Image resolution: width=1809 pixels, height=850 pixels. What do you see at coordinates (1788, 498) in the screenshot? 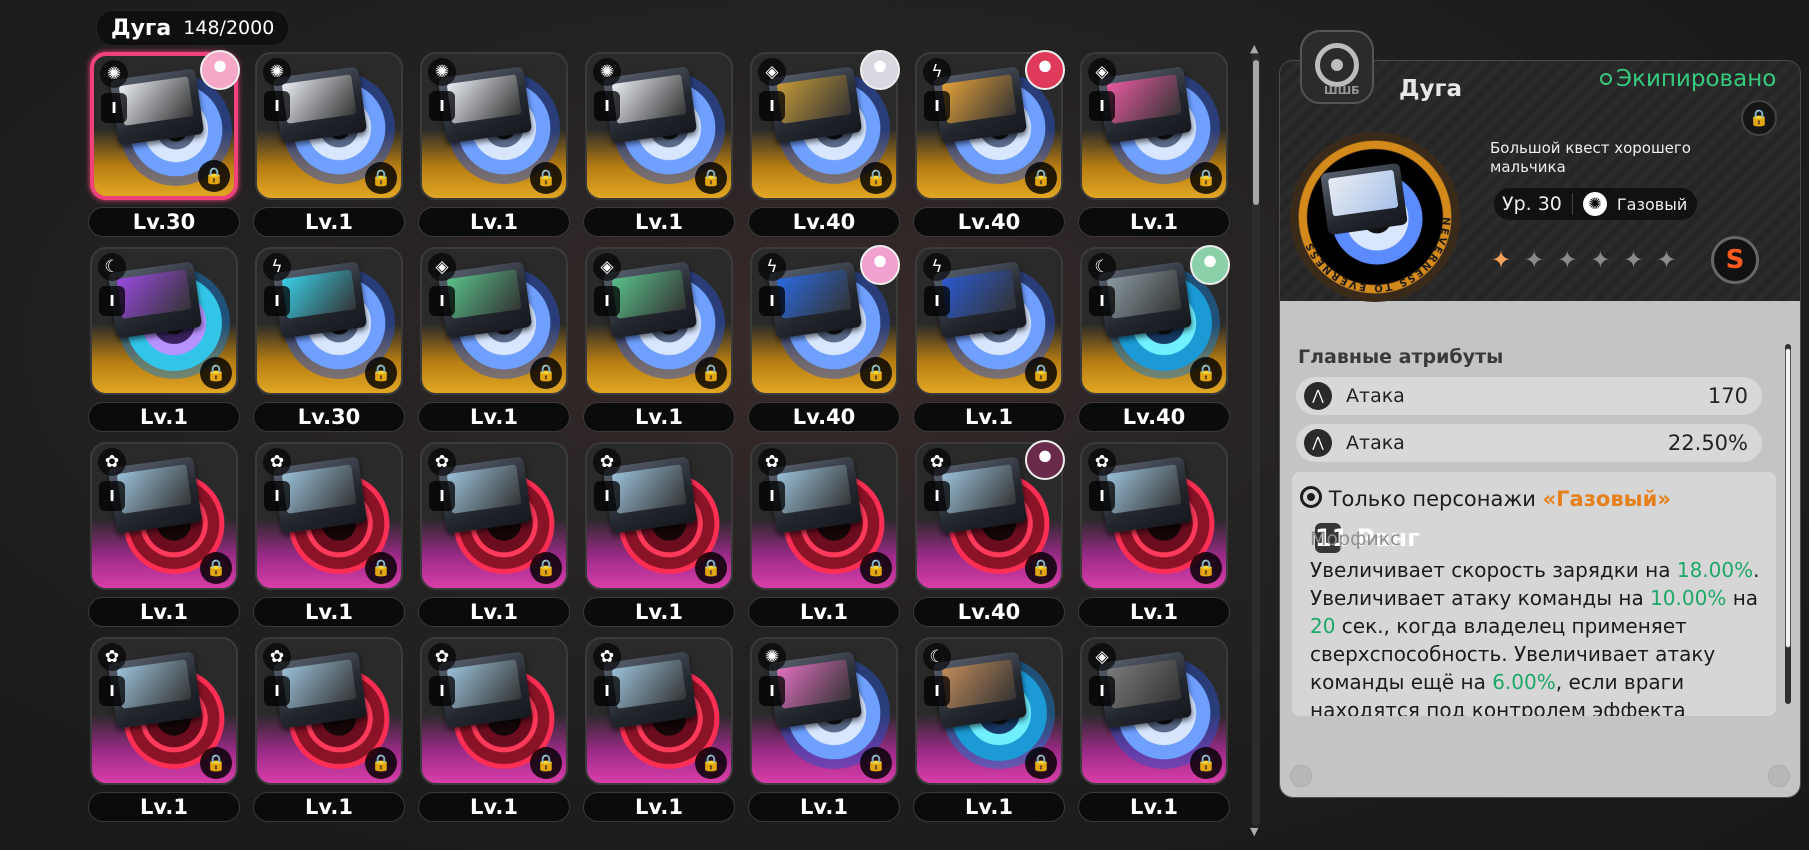
I see `detail-scrollbar-thumb` at bounding box center [1788, 498].